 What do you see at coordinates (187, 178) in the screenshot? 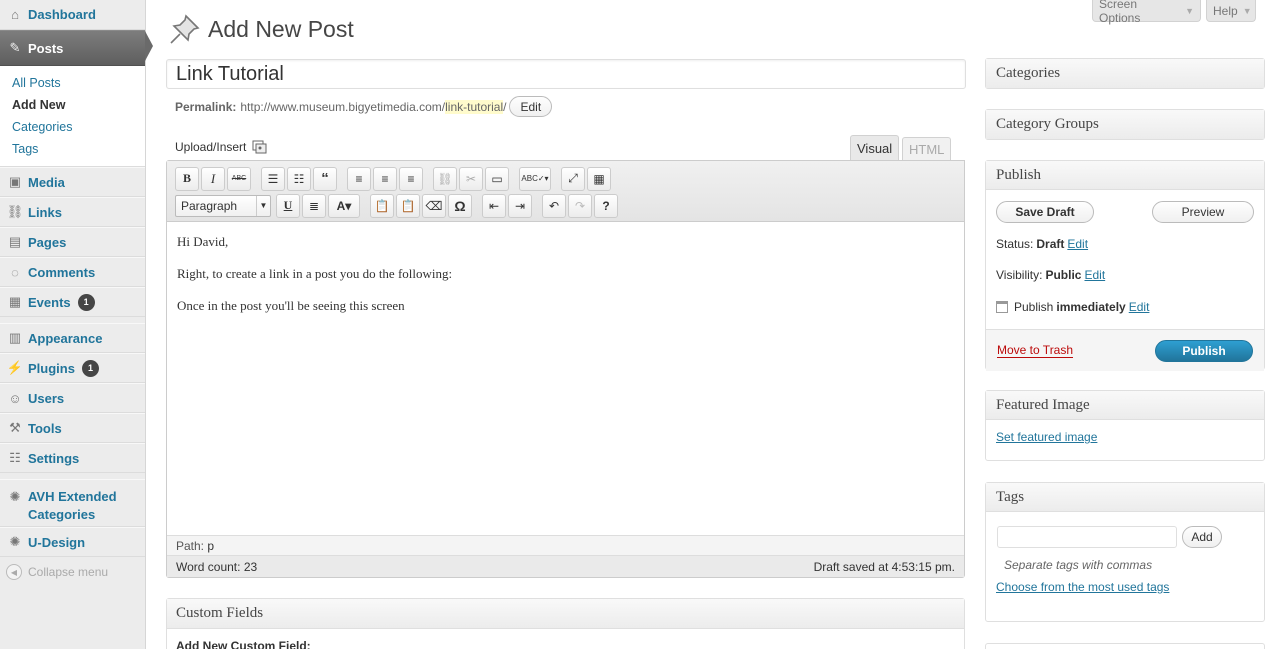
I see `bold-button: B` at bounding box center [187, 178].